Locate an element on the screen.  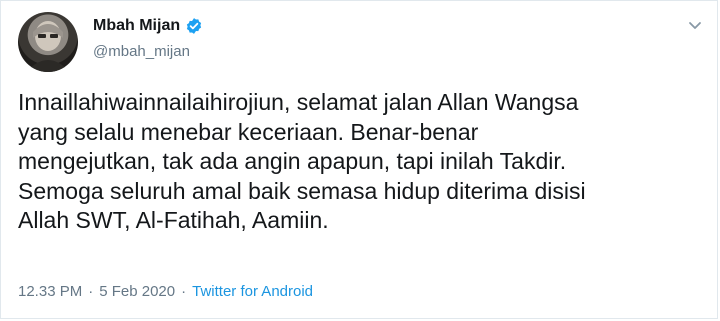
tweet-source-link: Twitter for Android is located at coordinates (252, 291).